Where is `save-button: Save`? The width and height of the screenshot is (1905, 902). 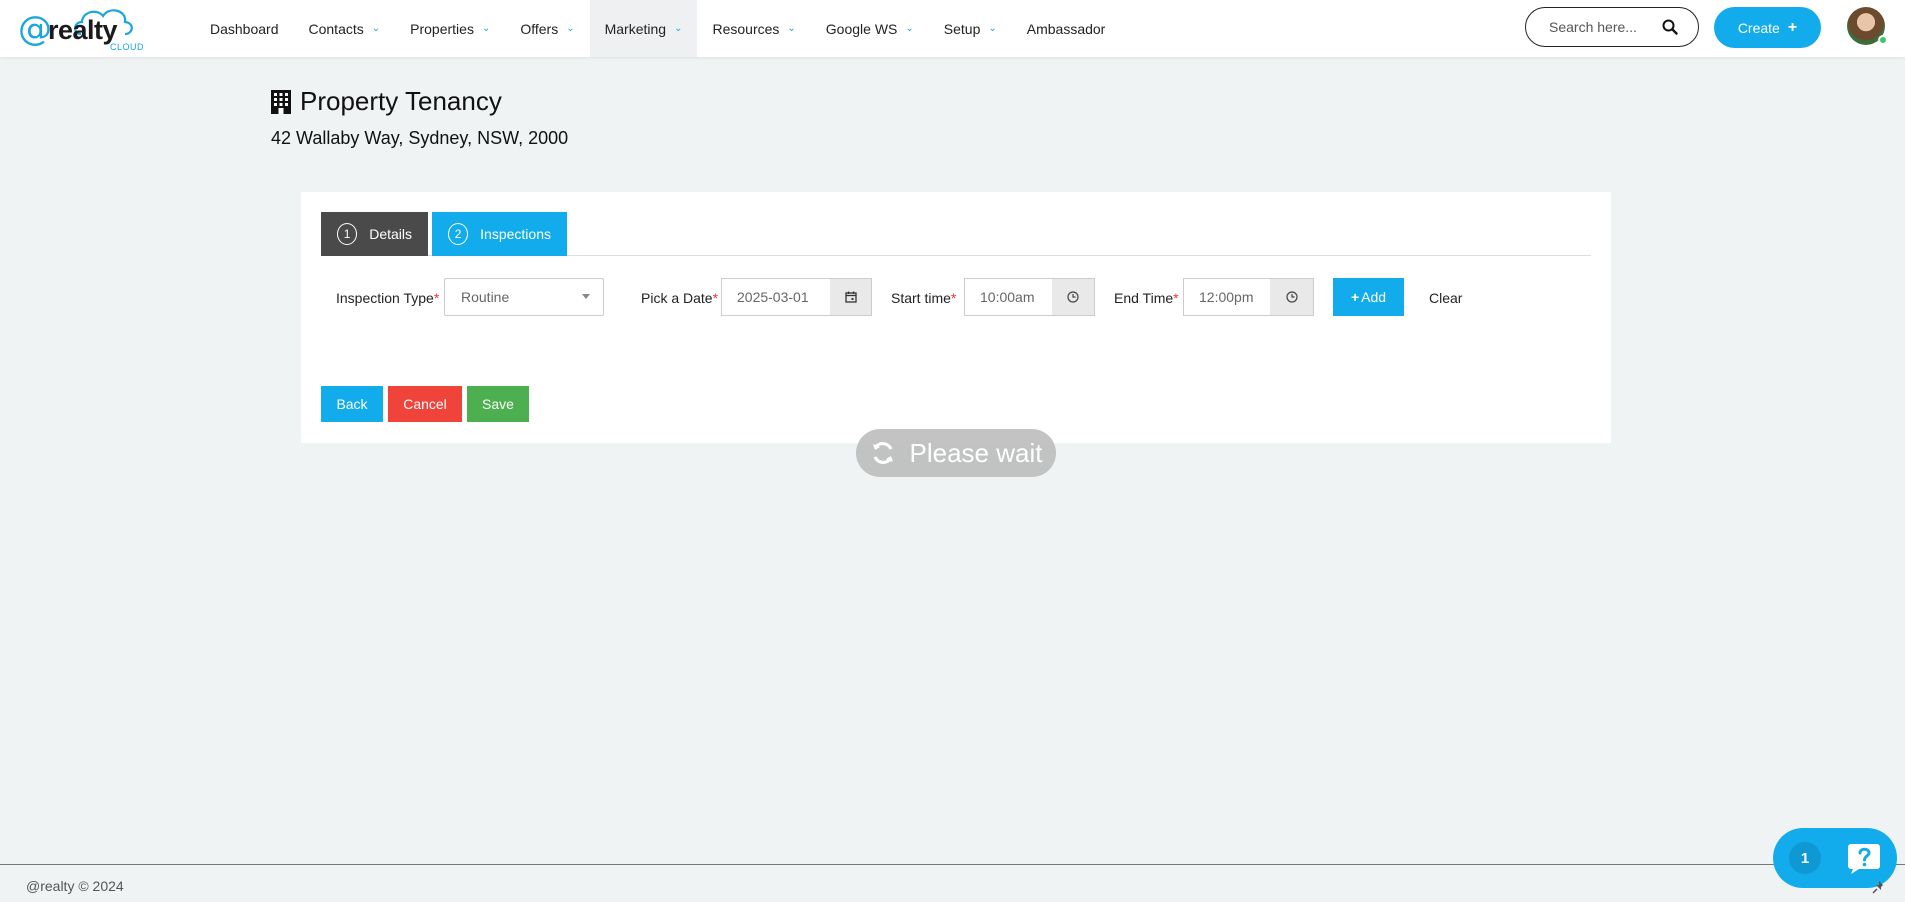 save-button: Save is located at coordinates (498, 404).